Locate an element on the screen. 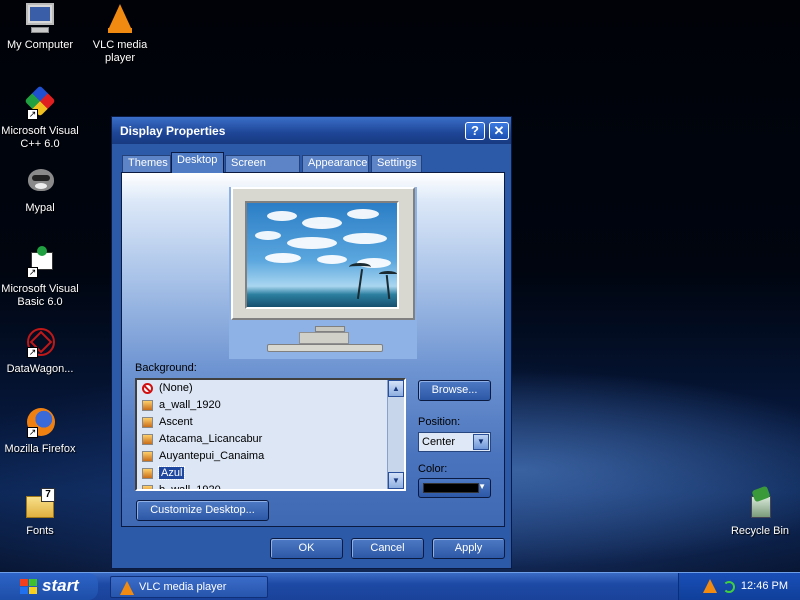 The height and width of the screenshot is (600, 800). tab-appearance: Appearance is located at coordinates (335, 163).